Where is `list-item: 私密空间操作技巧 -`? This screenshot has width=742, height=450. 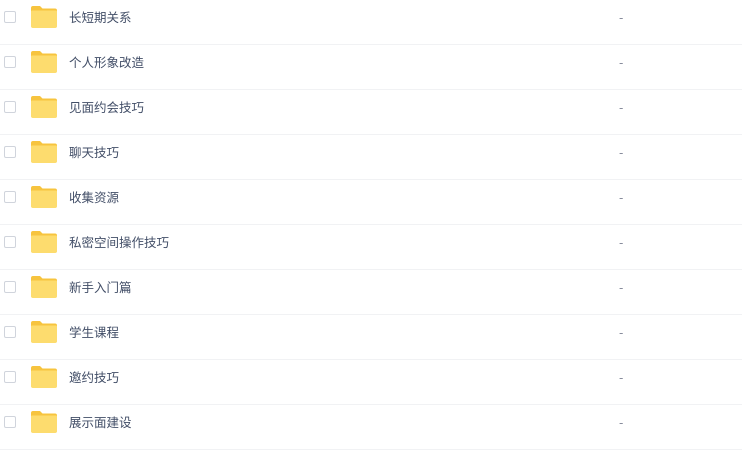 list-item: 私密空间操作技巧 - is located at coordinates (371, 247).